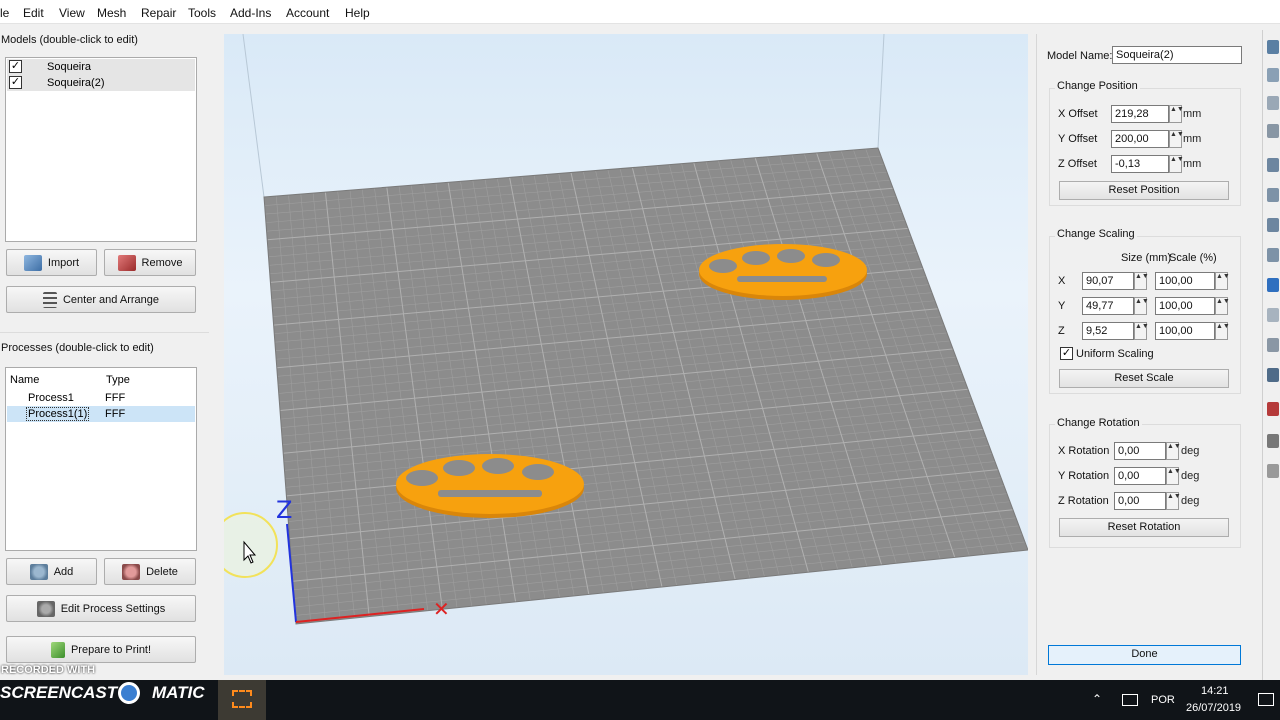 The image size is (1280, 720). What do you see at coordinates (1173, 476) in the screenshot?
I see `y-rotation-spinner: ▲▼` at bounding box center [1173, 476].